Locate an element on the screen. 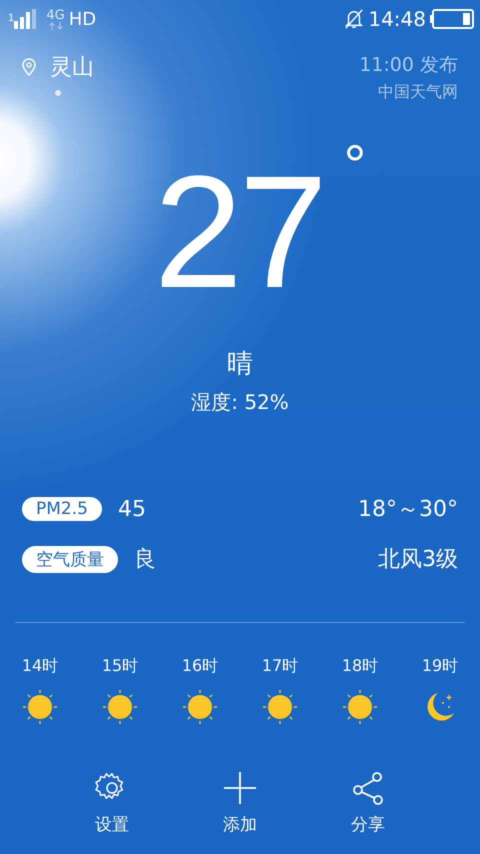  air-badge: 空气质量 is located at coordinates (70, 559).